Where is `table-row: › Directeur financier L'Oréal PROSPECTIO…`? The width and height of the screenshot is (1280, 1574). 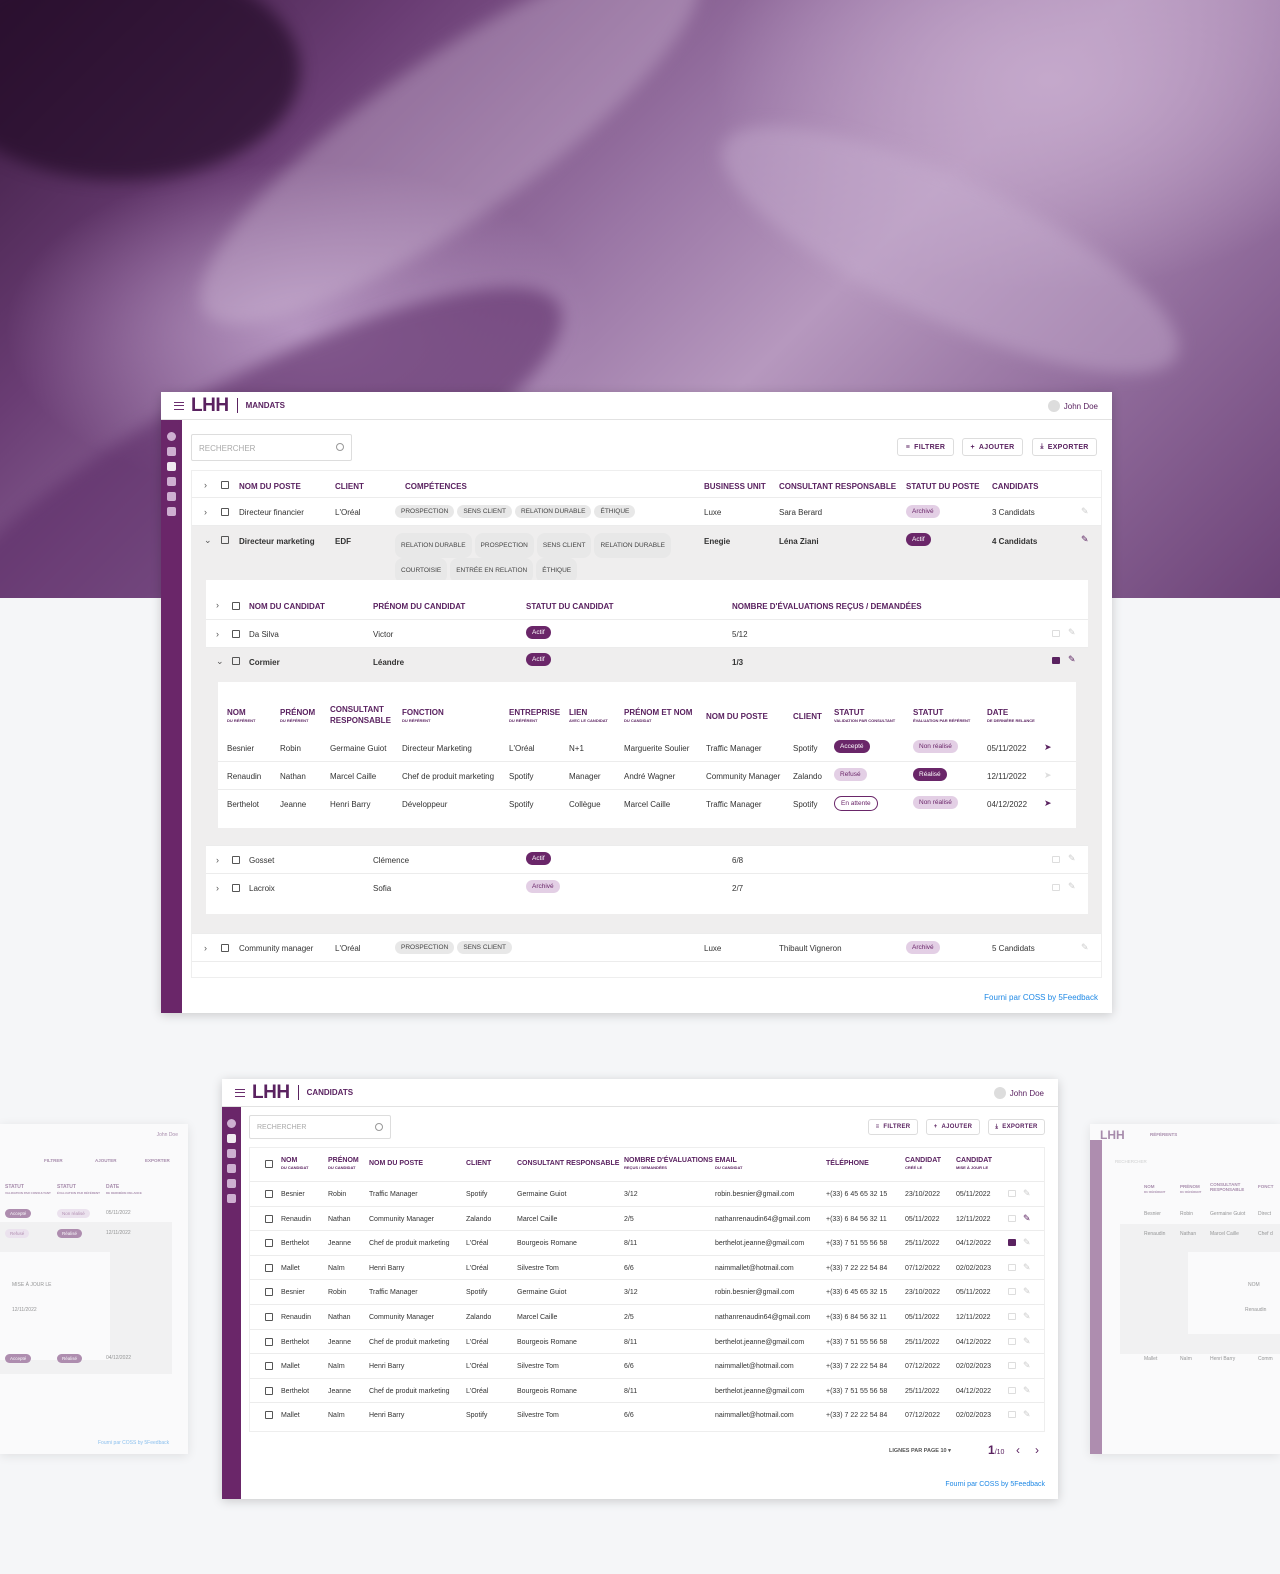 table-row: › Directeur financier L'Oréal PROSPECTIO… is located at coordinates (646, 512).